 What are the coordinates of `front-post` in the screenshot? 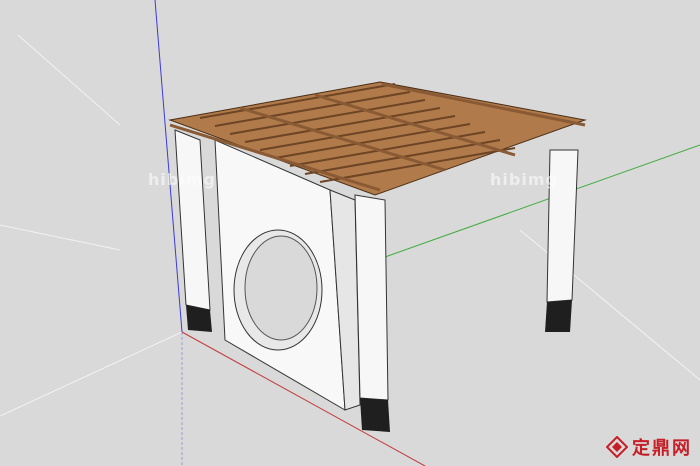 It's located at (371, 297).